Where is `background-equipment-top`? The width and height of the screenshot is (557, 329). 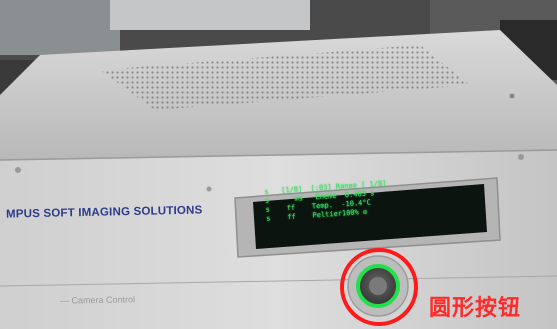 background-equipment-top is located at coordinates (210, 15).